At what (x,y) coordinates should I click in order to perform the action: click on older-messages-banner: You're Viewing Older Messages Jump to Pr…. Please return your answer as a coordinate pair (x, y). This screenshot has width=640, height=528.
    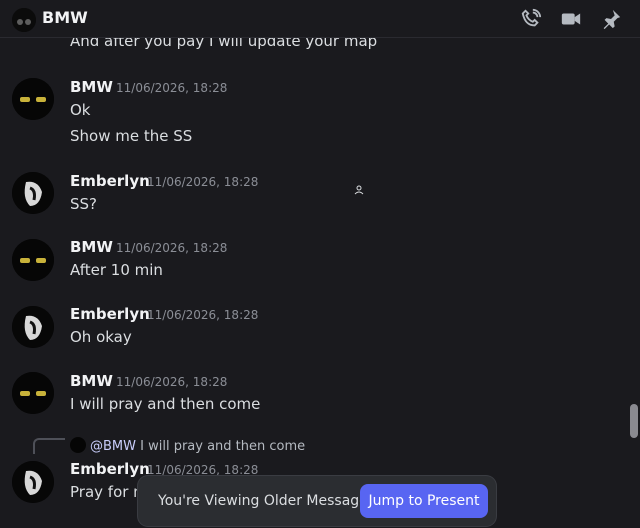
    Looking at the image, I should click on (317, 501).